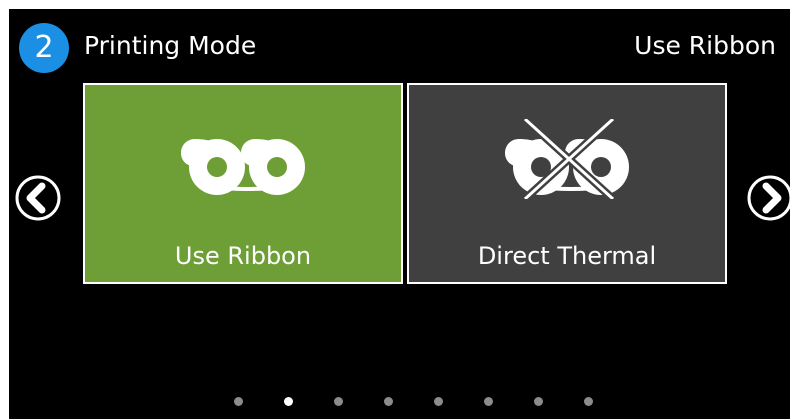 Image resolution: width=798 pixels, height=419 pixels. Describe the element at coordinates (567, 256) in the screenshot. I see `option-label: Direct Thermal` at that location.